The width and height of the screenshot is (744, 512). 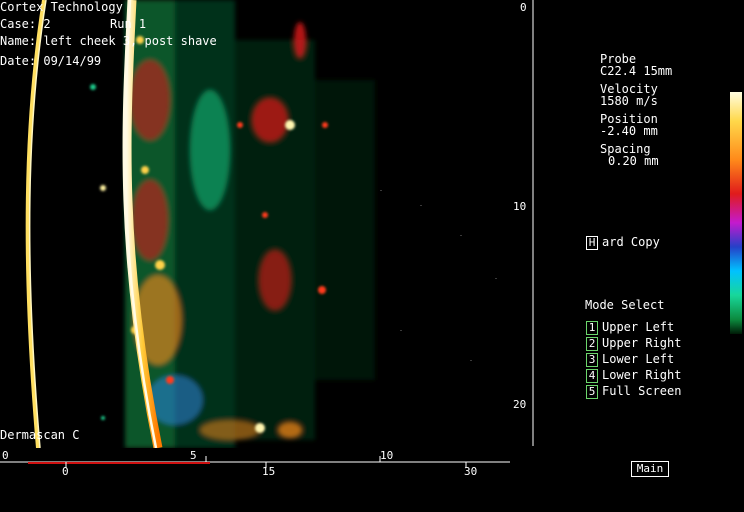 I want to click on mode-label-full-screen: Full Screen, so click(x=642, y=391).